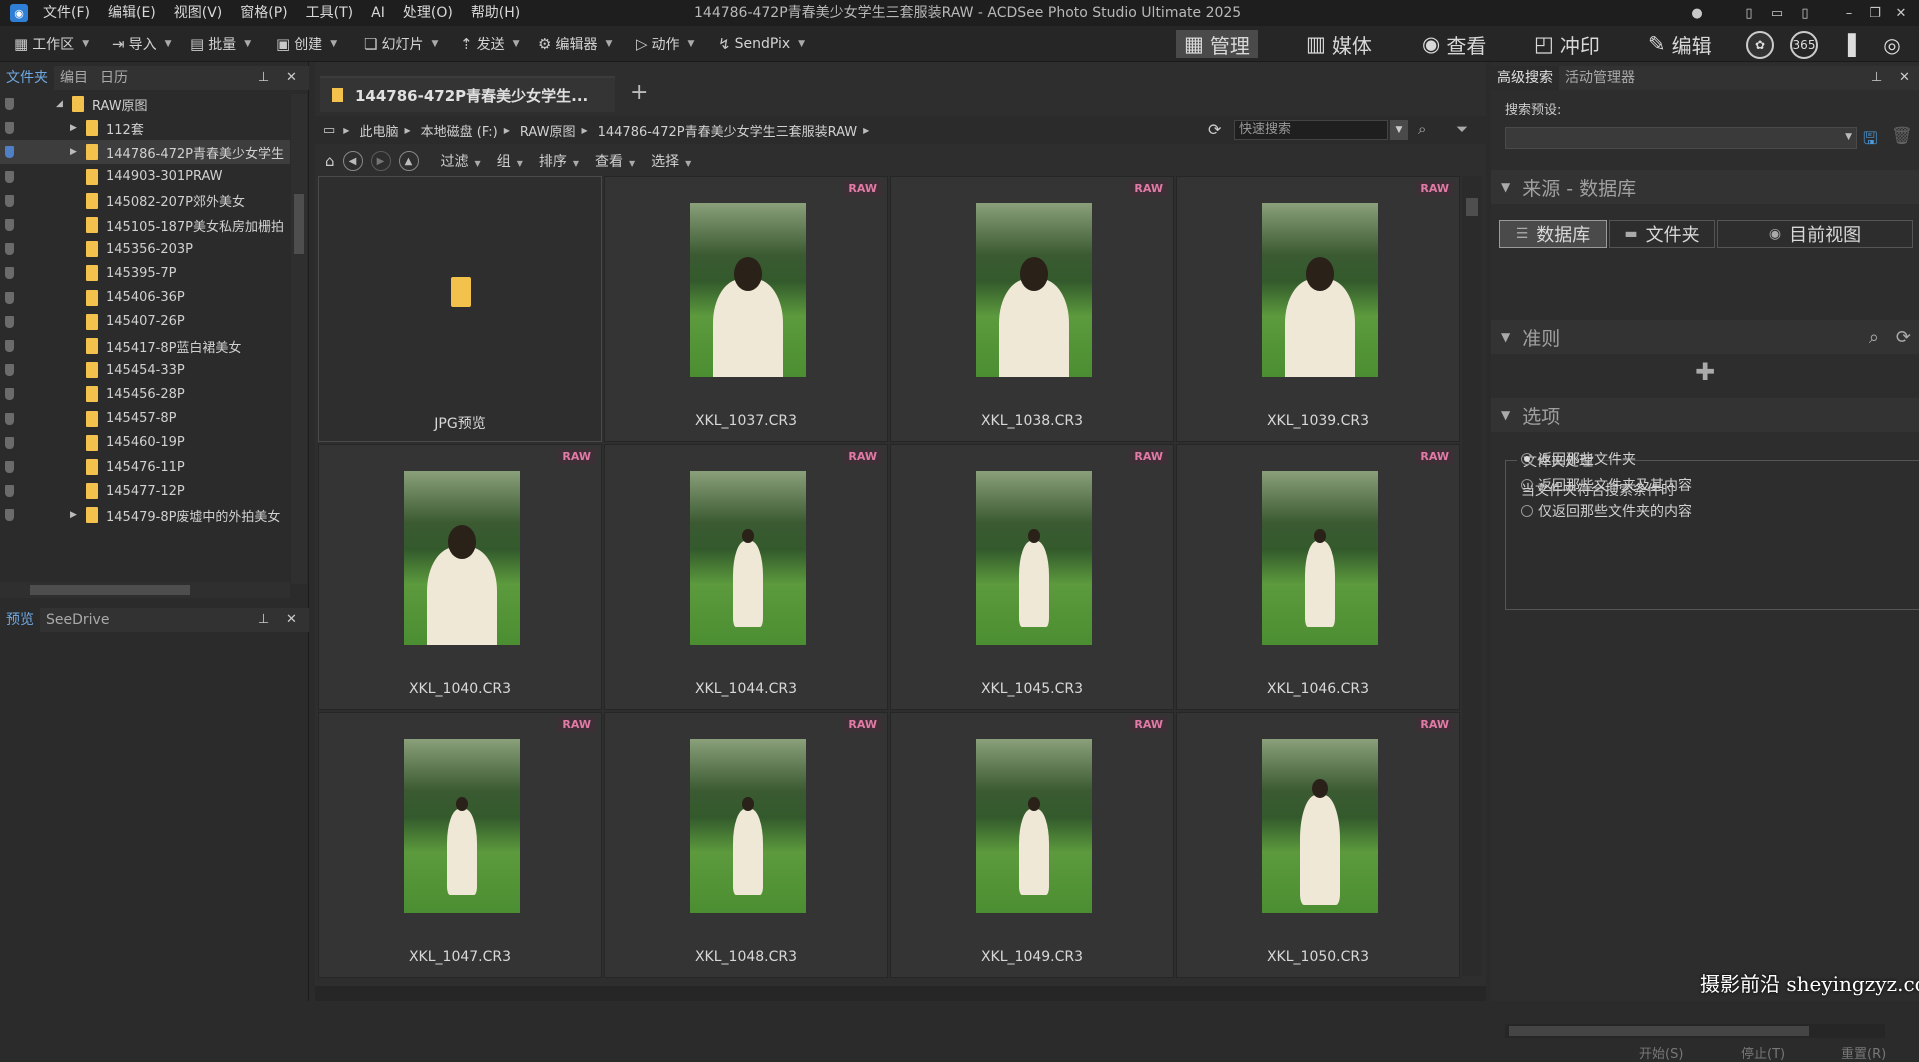  What do you see at coordinates (460, 309) in the screenshot?
I see `folder-thumbnail: JPG预览` at bounding box center [460, 309].